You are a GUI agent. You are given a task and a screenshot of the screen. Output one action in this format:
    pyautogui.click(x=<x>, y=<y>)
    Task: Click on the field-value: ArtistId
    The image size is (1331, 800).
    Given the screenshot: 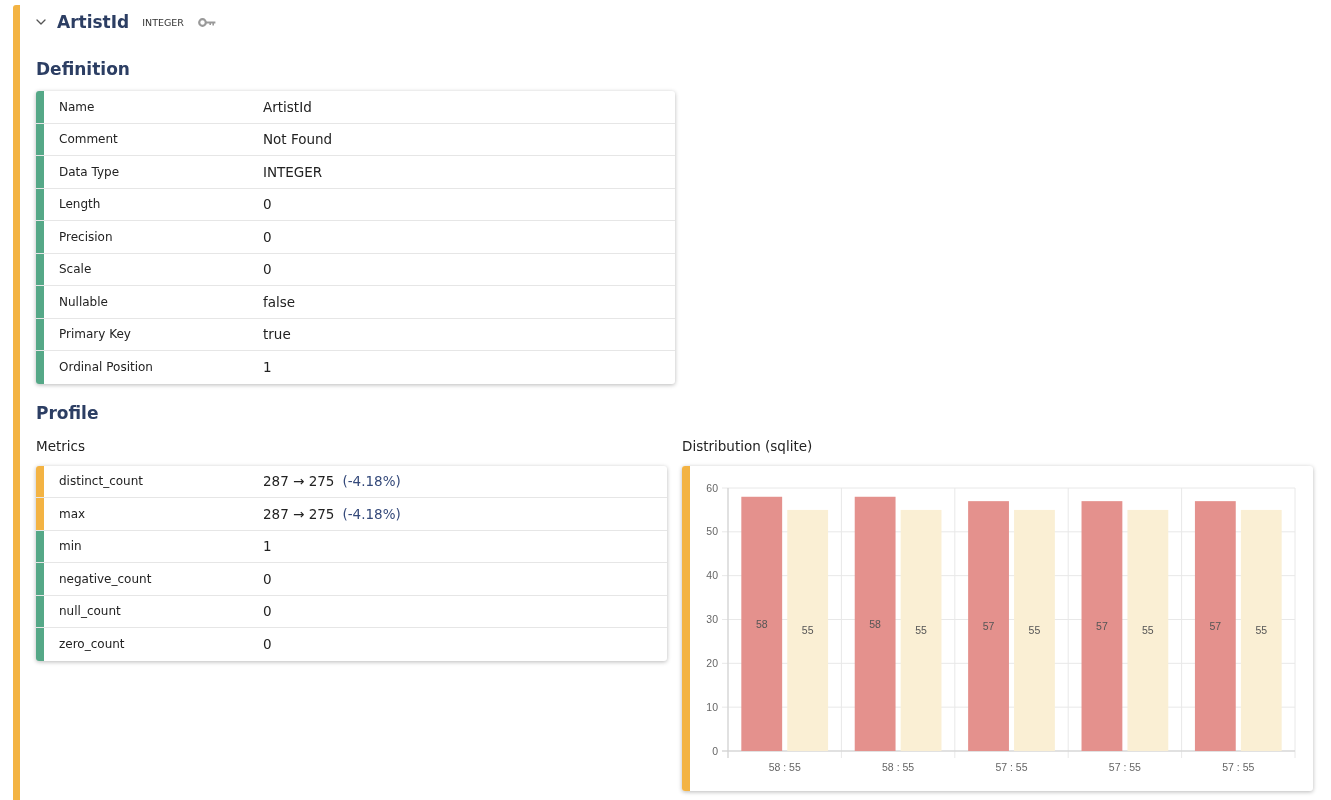 What is the action you would take?
    pyautogui.click(x=287, y=106)
    